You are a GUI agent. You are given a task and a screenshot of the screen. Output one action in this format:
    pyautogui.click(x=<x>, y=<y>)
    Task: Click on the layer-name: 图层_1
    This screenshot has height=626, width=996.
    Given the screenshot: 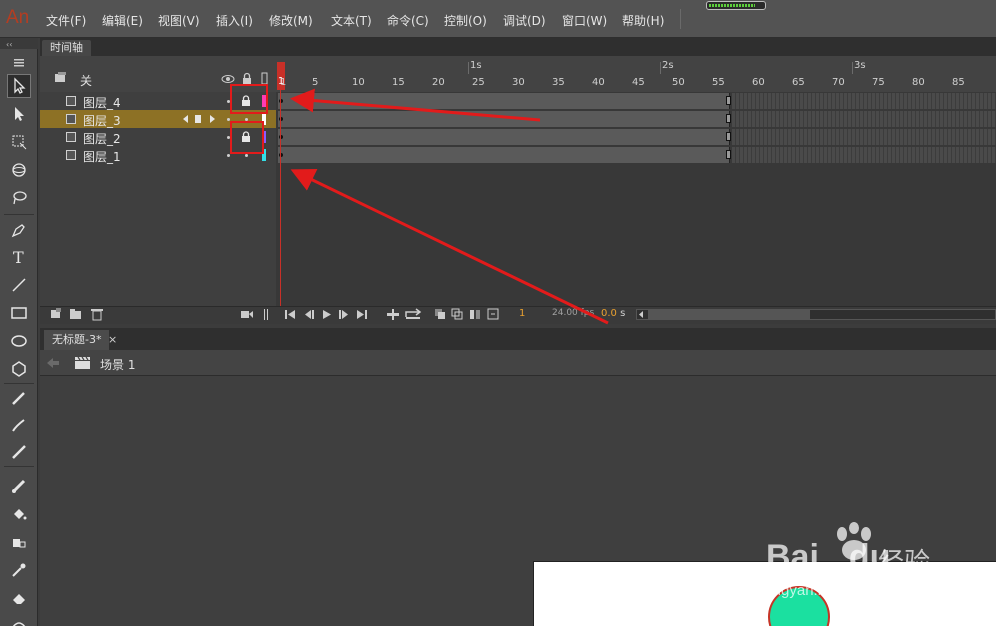 What is the action you would take?
    pyautogui.click(x=102, y=156)
    